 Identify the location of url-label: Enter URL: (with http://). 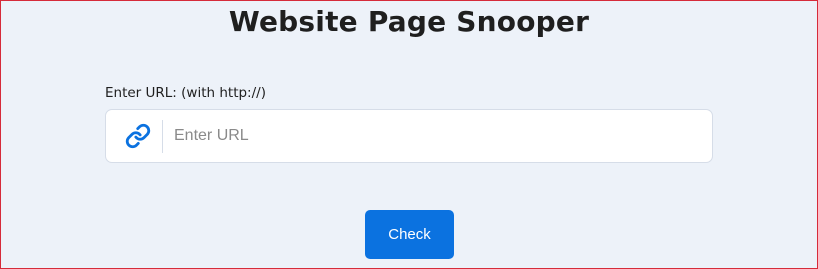
(185, 93).